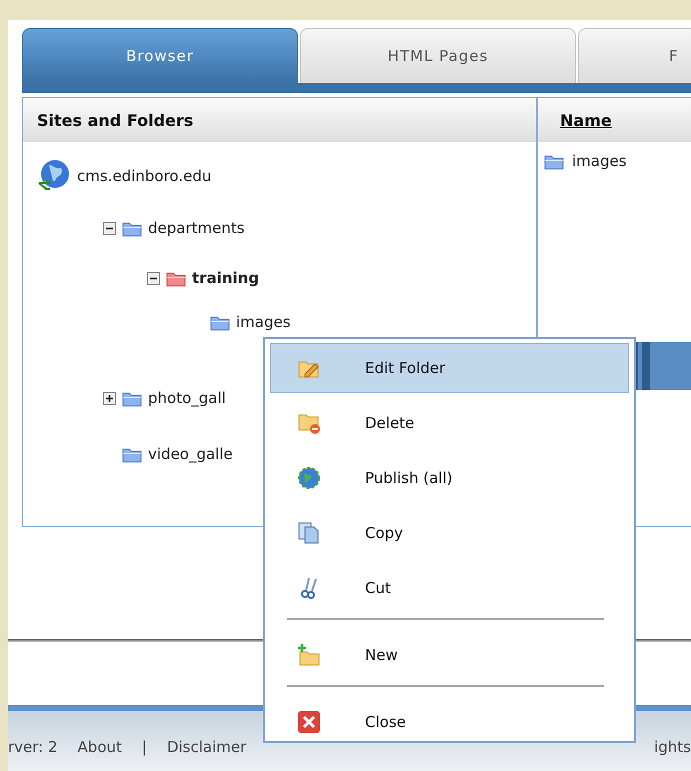 Image resolution: width=691 pixels, height=771 pixels. I want to click on file-item: images, so click(599, 161).